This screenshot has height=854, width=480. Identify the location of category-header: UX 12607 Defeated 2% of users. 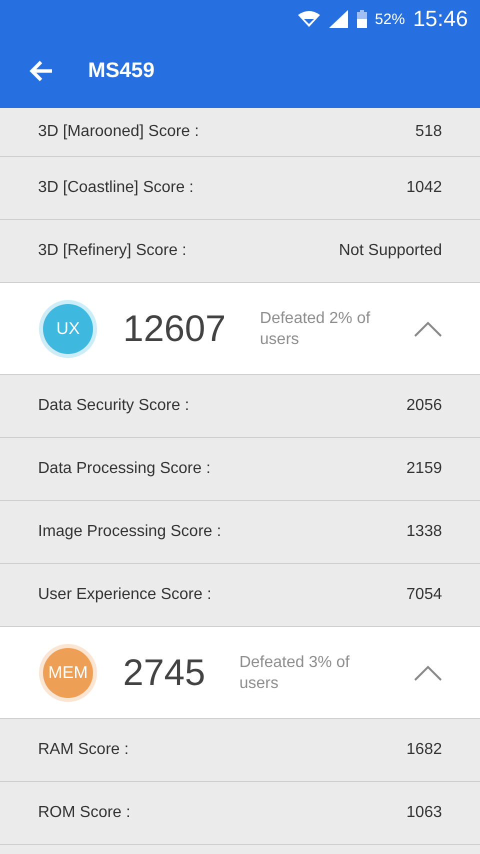
(240, 329).